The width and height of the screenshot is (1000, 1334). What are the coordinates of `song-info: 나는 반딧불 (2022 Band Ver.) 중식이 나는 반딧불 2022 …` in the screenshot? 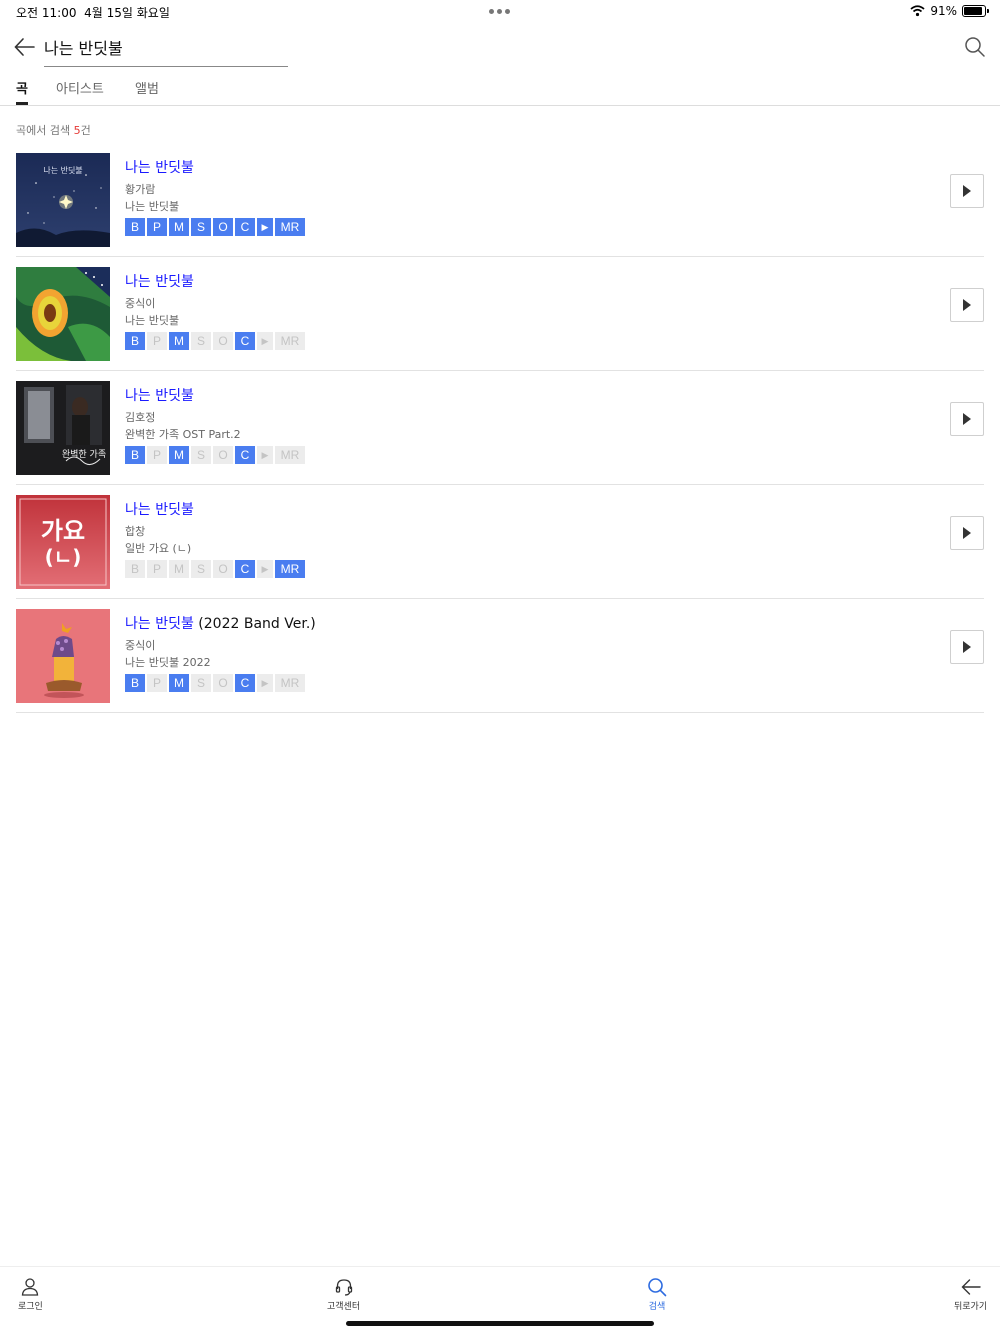 It's located at (220, 653).